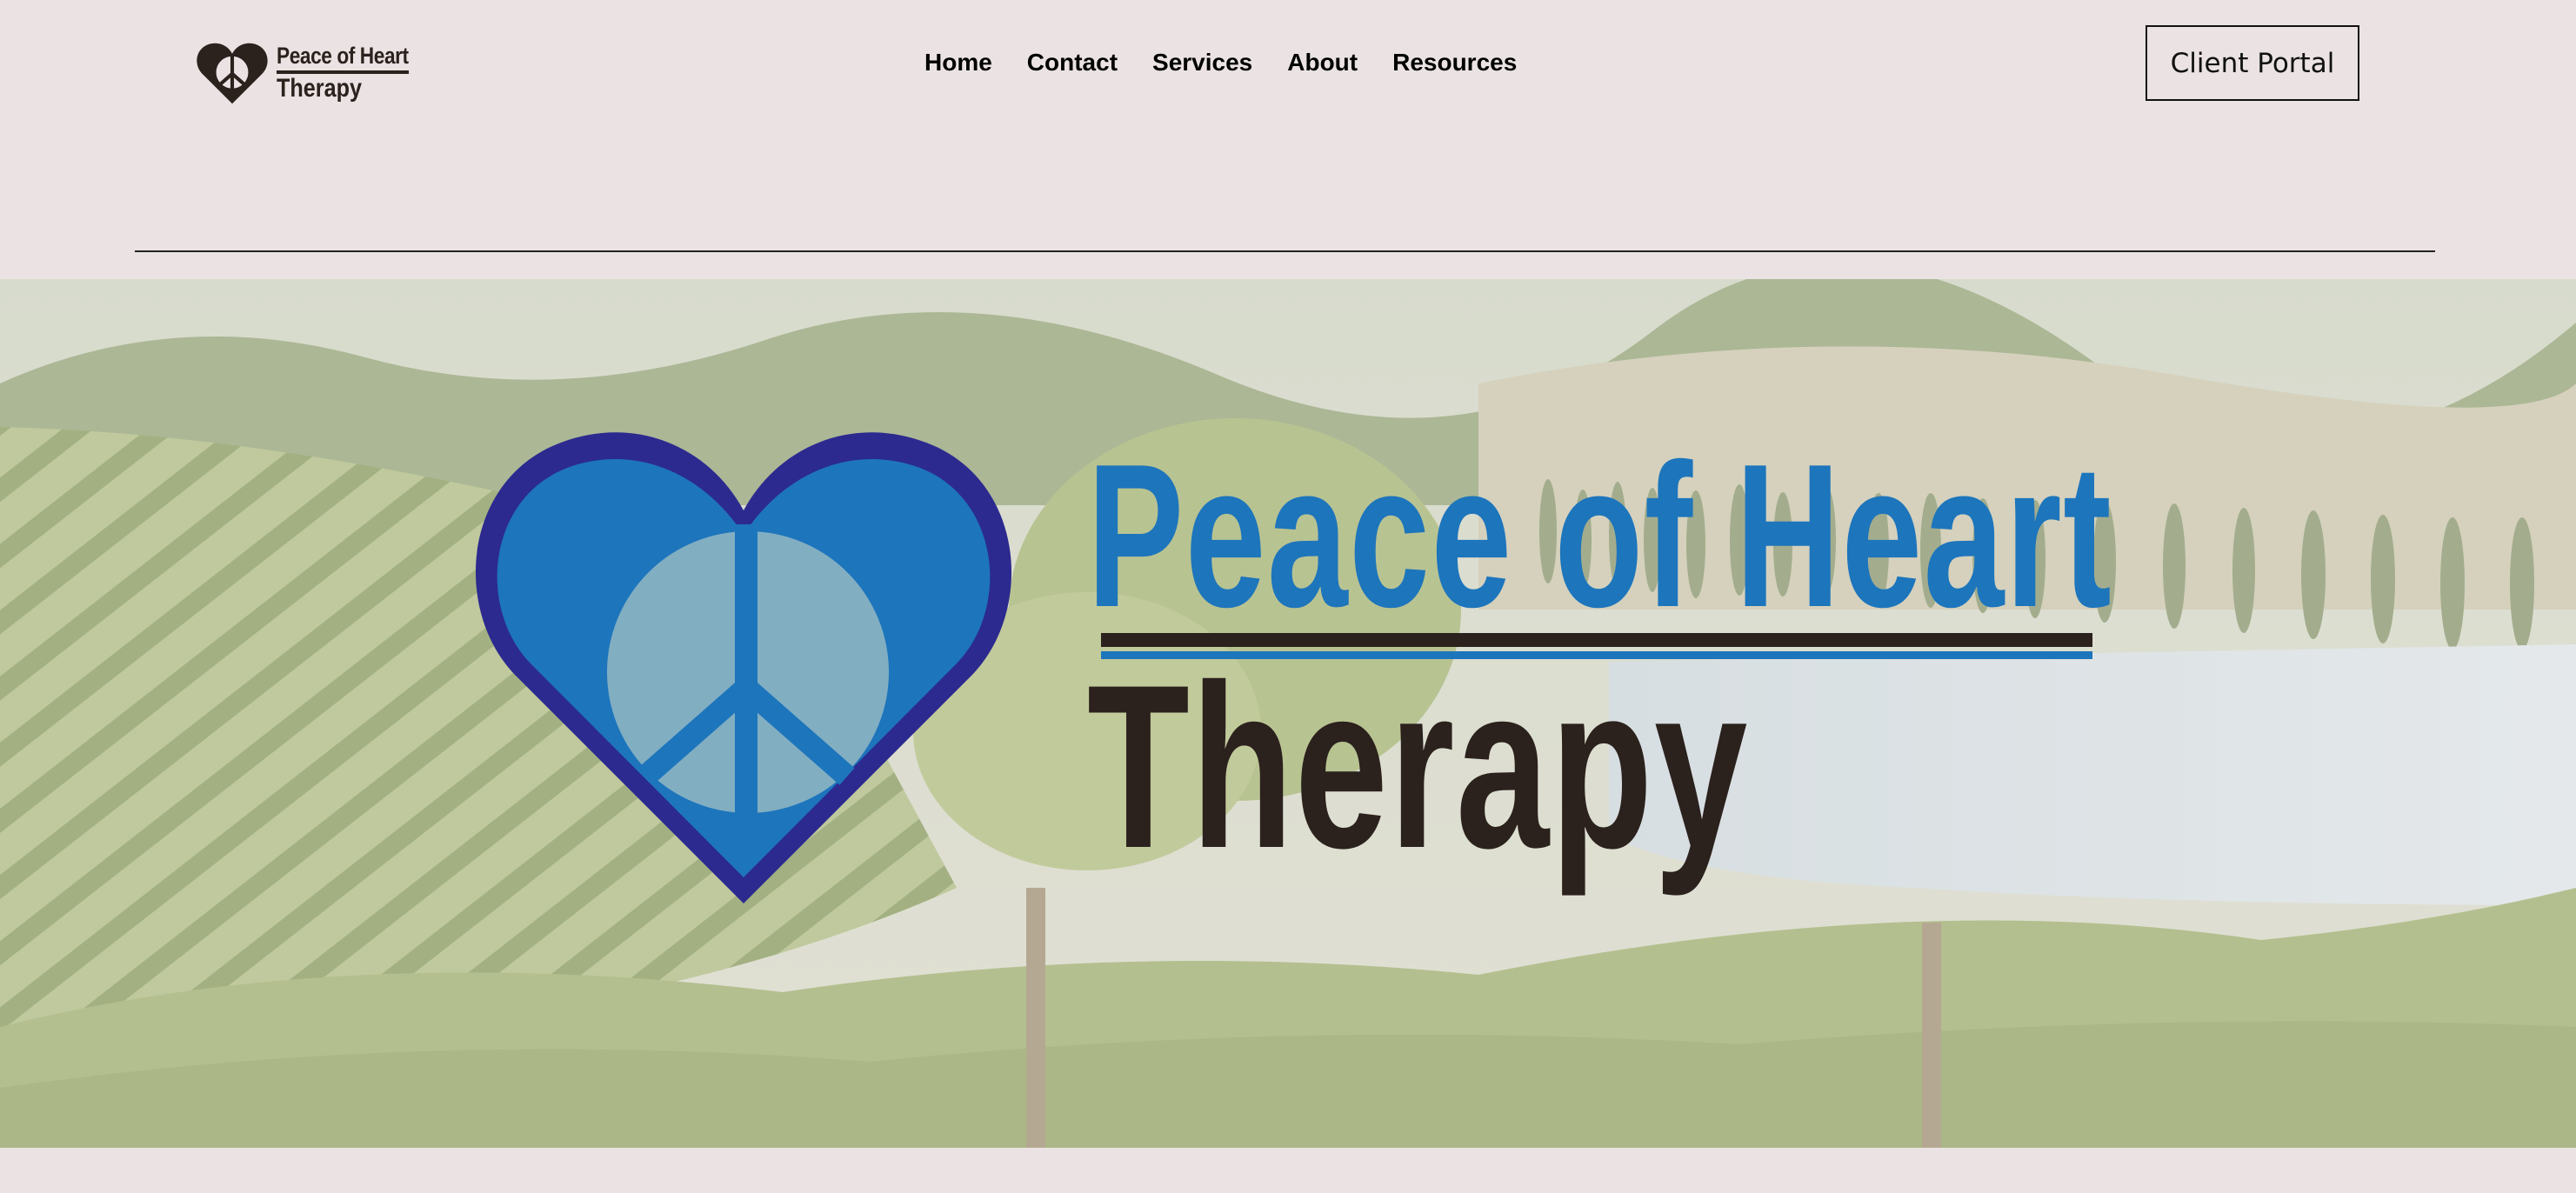  What do you see at coordinates (743, 667) in the screenshot?
I see `peace-heart-logo-icon` at bounding box center [743, 667].